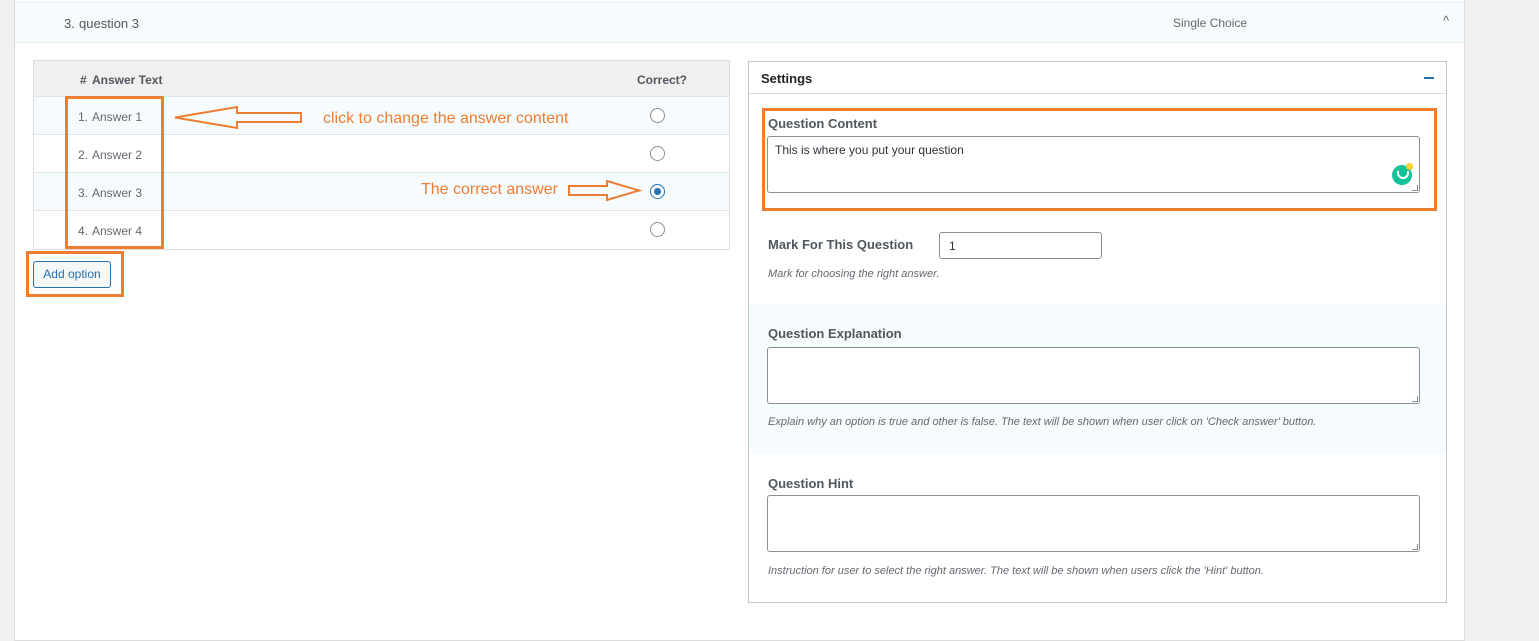  What do you see at coordinates (787, 78) in the screenshot?
I see `settings-title: Settings` at bounding box center [787, 78].